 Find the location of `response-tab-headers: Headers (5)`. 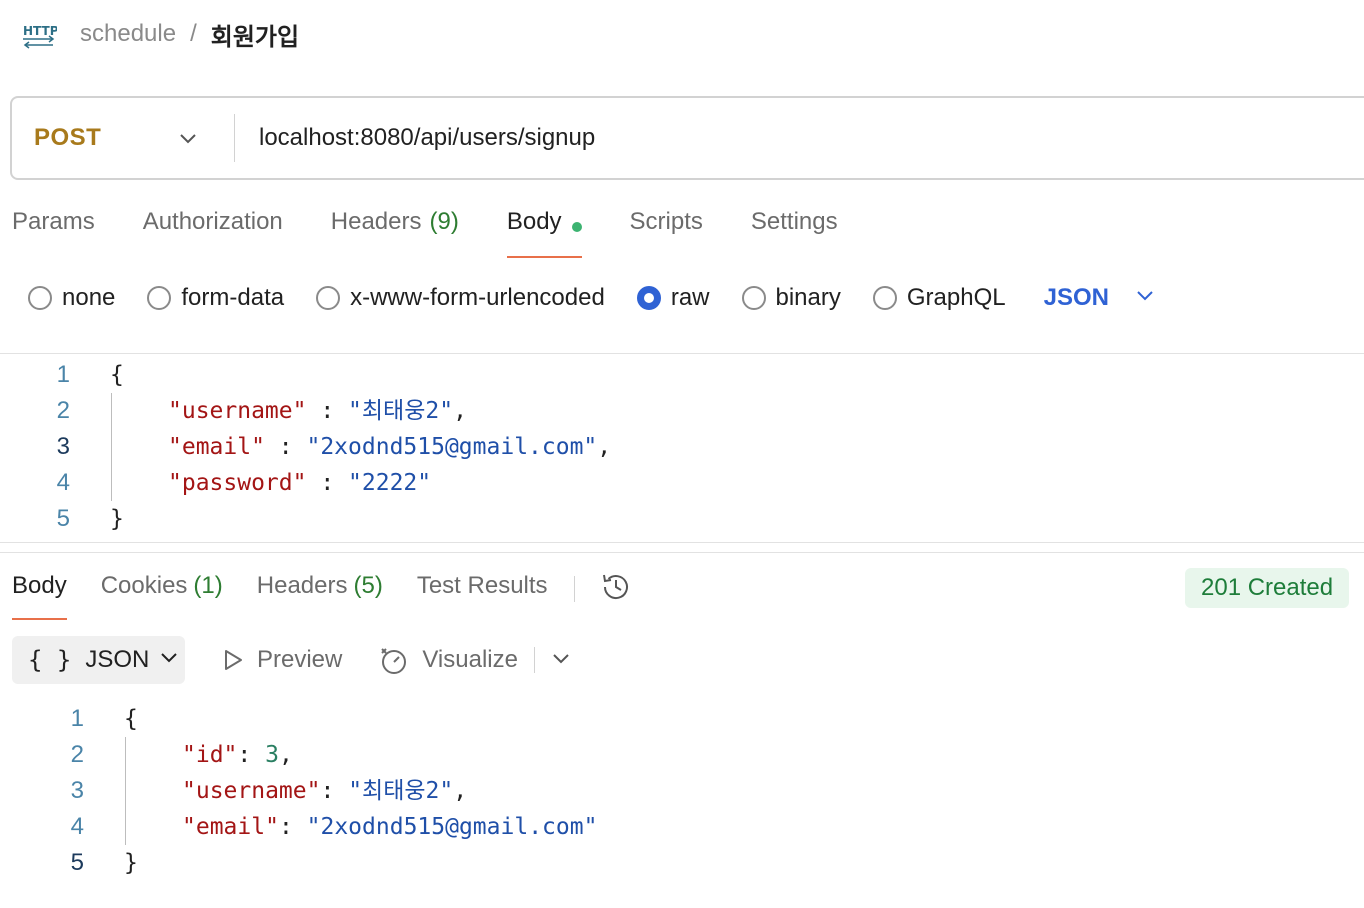

response-tab-headers: Headers (5) is located at coordinates (320, 593).